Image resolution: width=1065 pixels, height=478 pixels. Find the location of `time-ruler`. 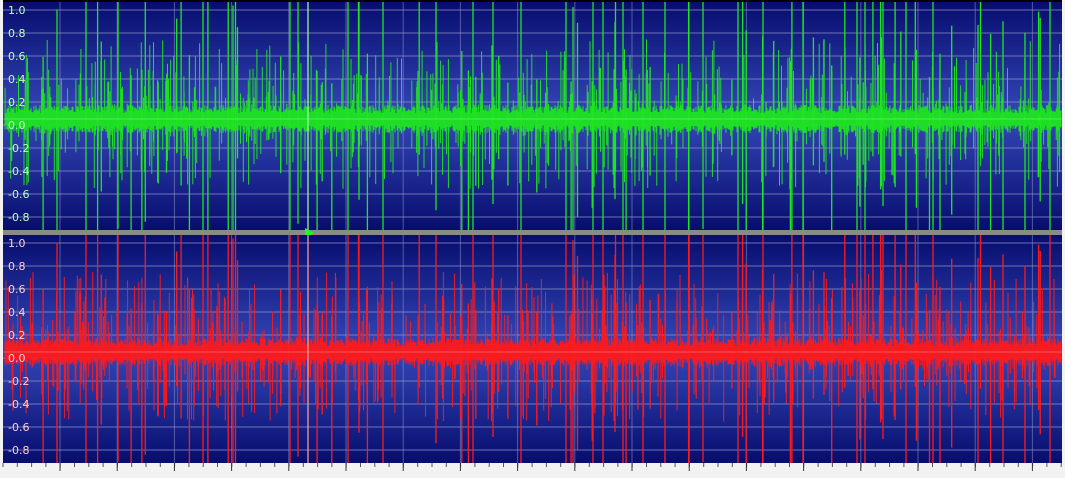

time-ruler is located at coordinates (532, 470).